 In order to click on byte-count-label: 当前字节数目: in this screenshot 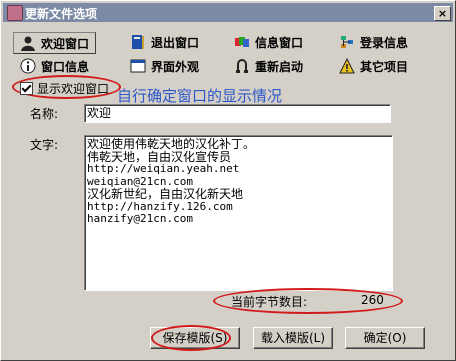, I will do `click(269, 302)`.